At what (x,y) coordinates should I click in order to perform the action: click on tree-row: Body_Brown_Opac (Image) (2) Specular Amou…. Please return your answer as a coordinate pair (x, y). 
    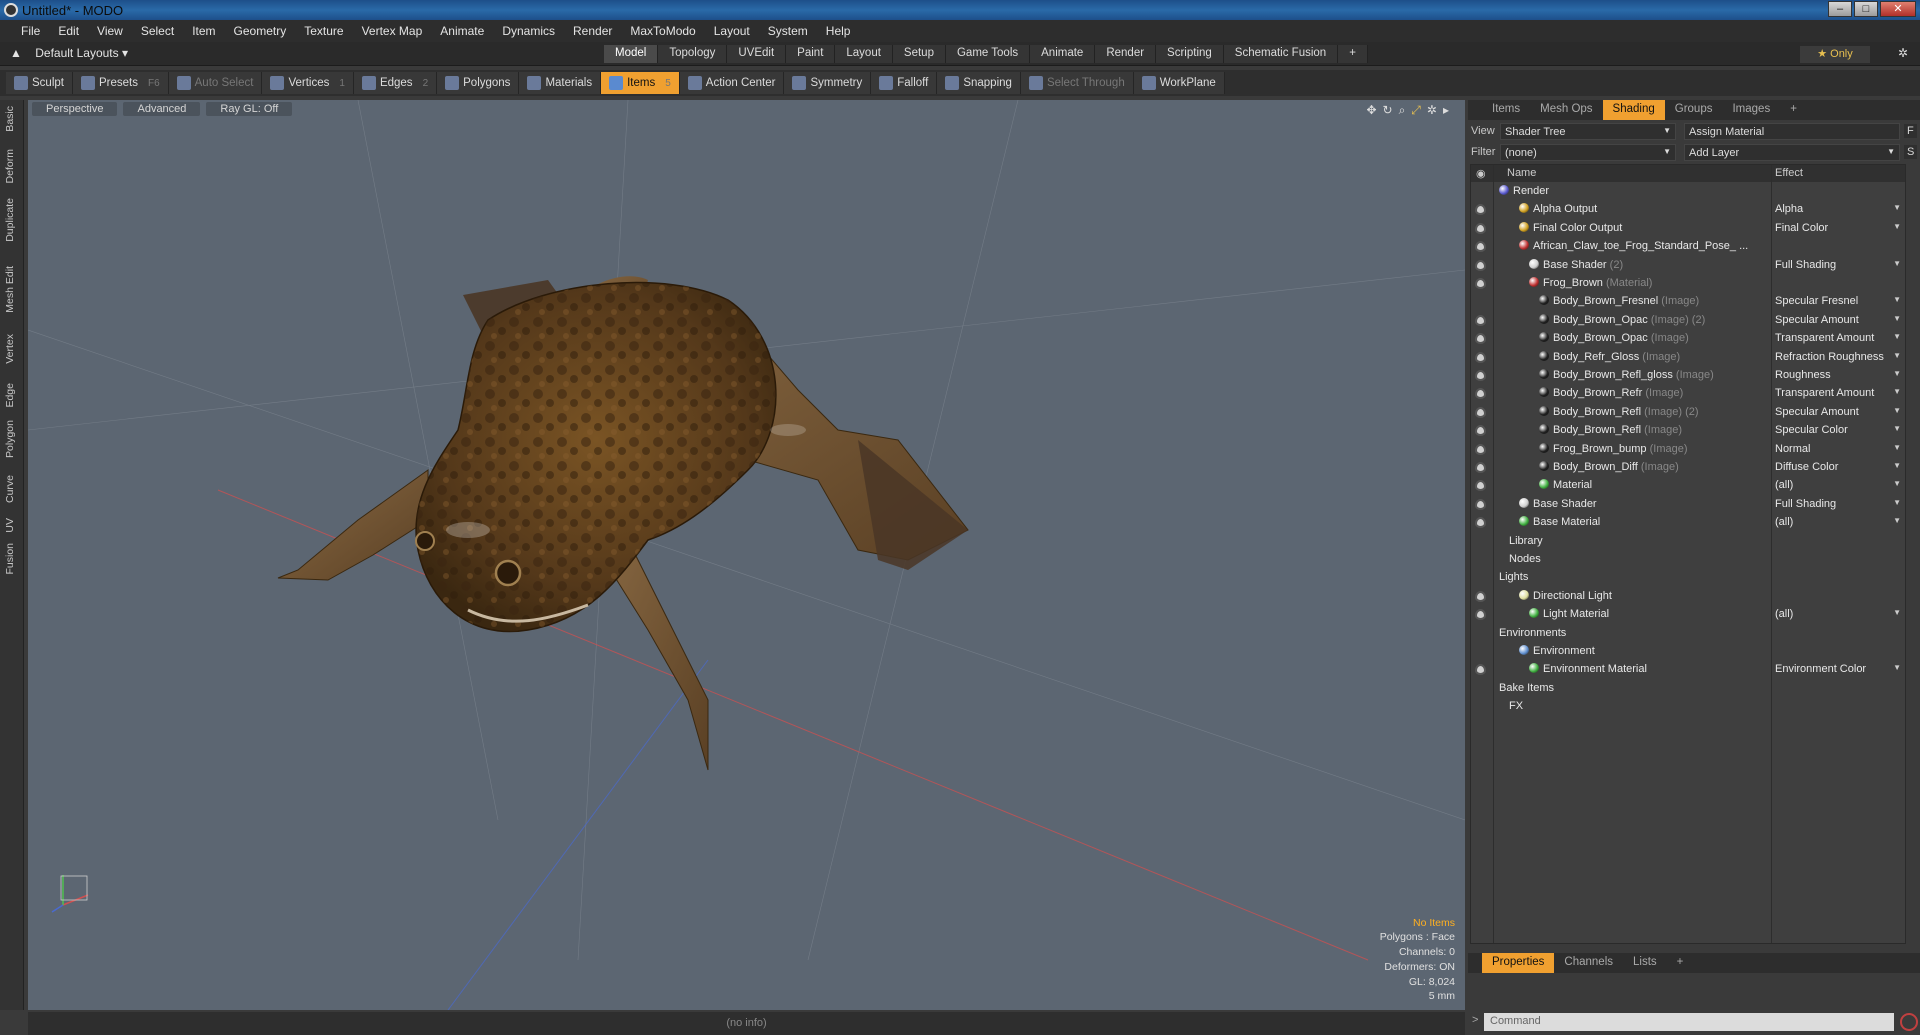
    Looking at the image, I should click on (1688, 321).